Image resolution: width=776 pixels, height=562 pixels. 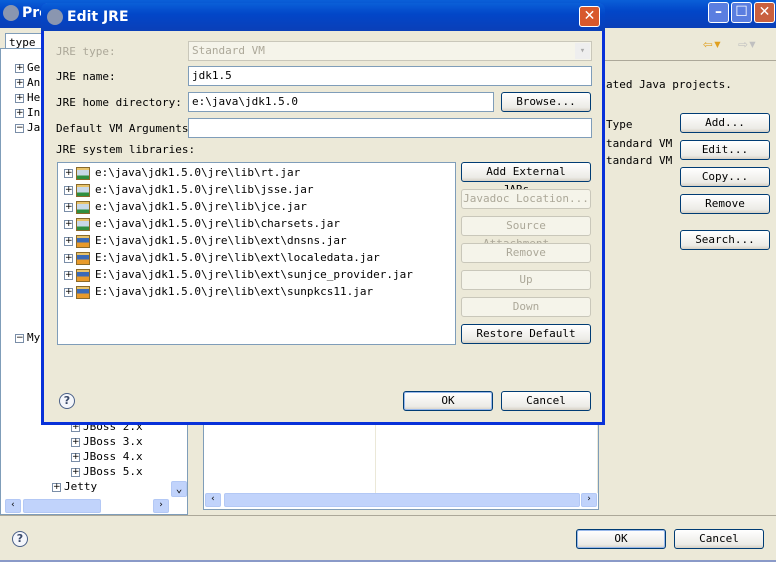 What do you see at coordinates (67, 401) in the screenshot?
I see `dialog-help-icon: ?` at bounding box center [67, 401].